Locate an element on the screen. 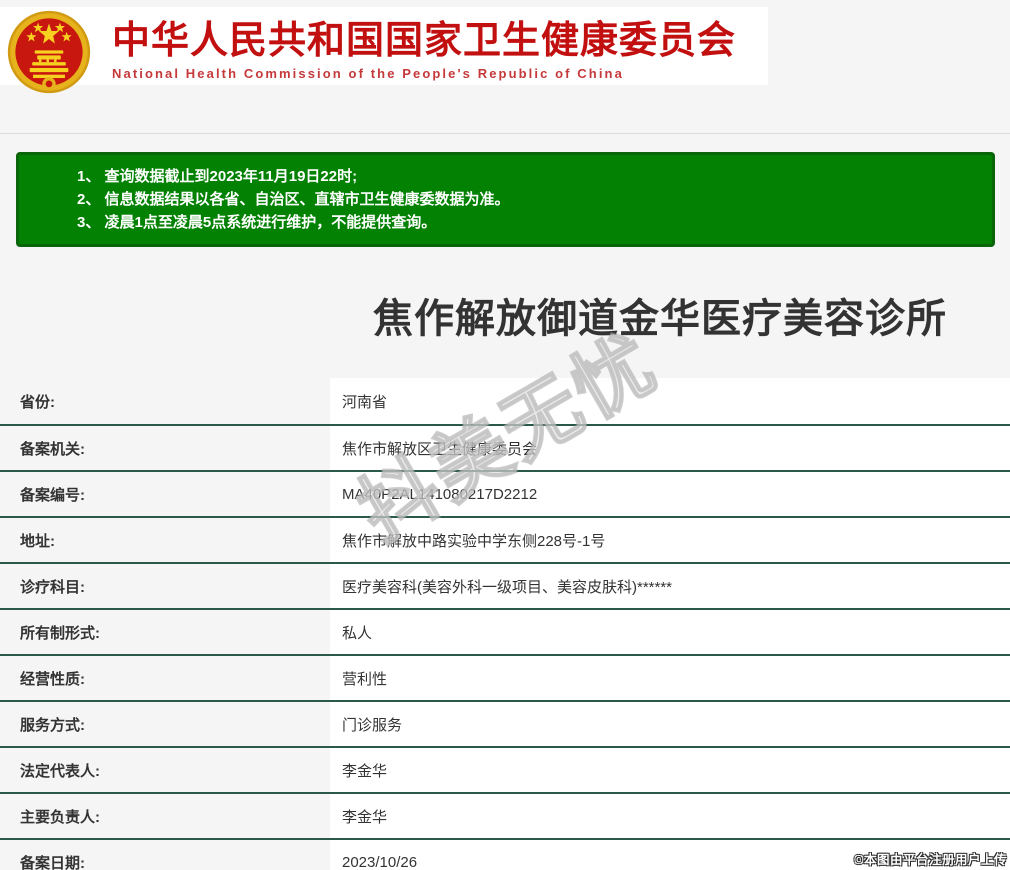  field-label: 备案机关: is located at coordinates (52, 449).